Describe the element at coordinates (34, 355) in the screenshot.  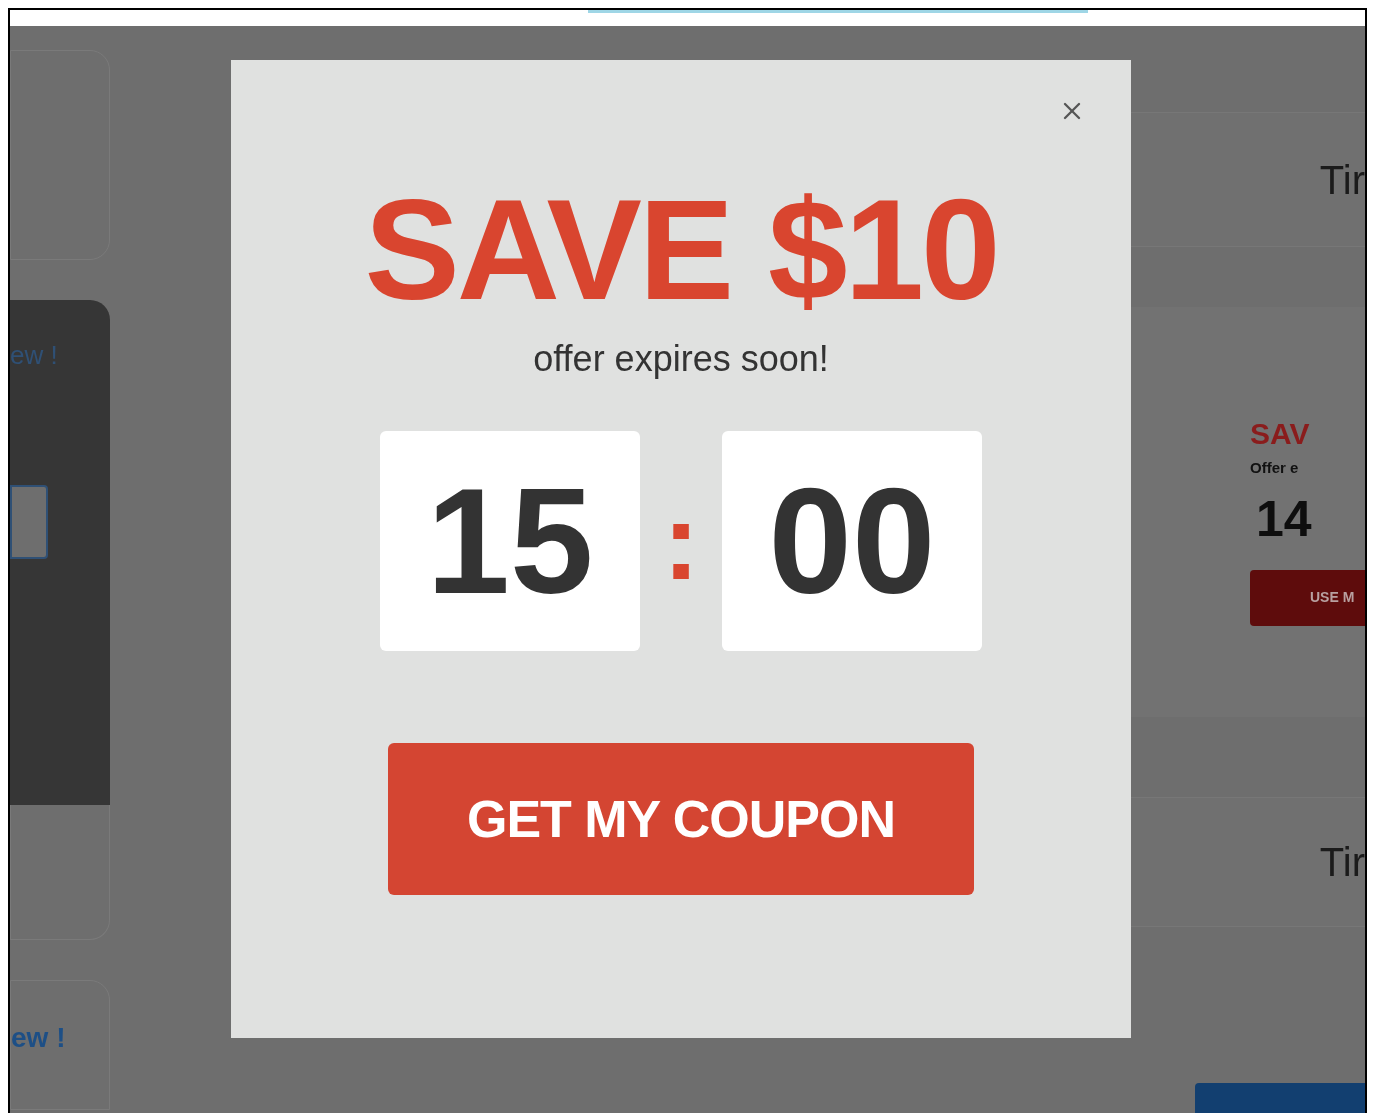
I see `panel-heading: ew !` at that location.